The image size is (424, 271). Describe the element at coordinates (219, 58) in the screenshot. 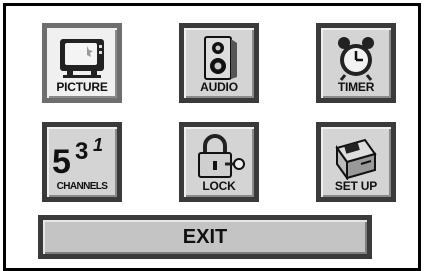

I see `speaker-icon` at that location.